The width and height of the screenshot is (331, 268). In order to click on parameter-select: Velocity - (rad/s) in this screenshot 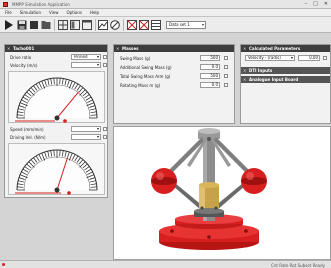, I will do `click(270, 58)`.